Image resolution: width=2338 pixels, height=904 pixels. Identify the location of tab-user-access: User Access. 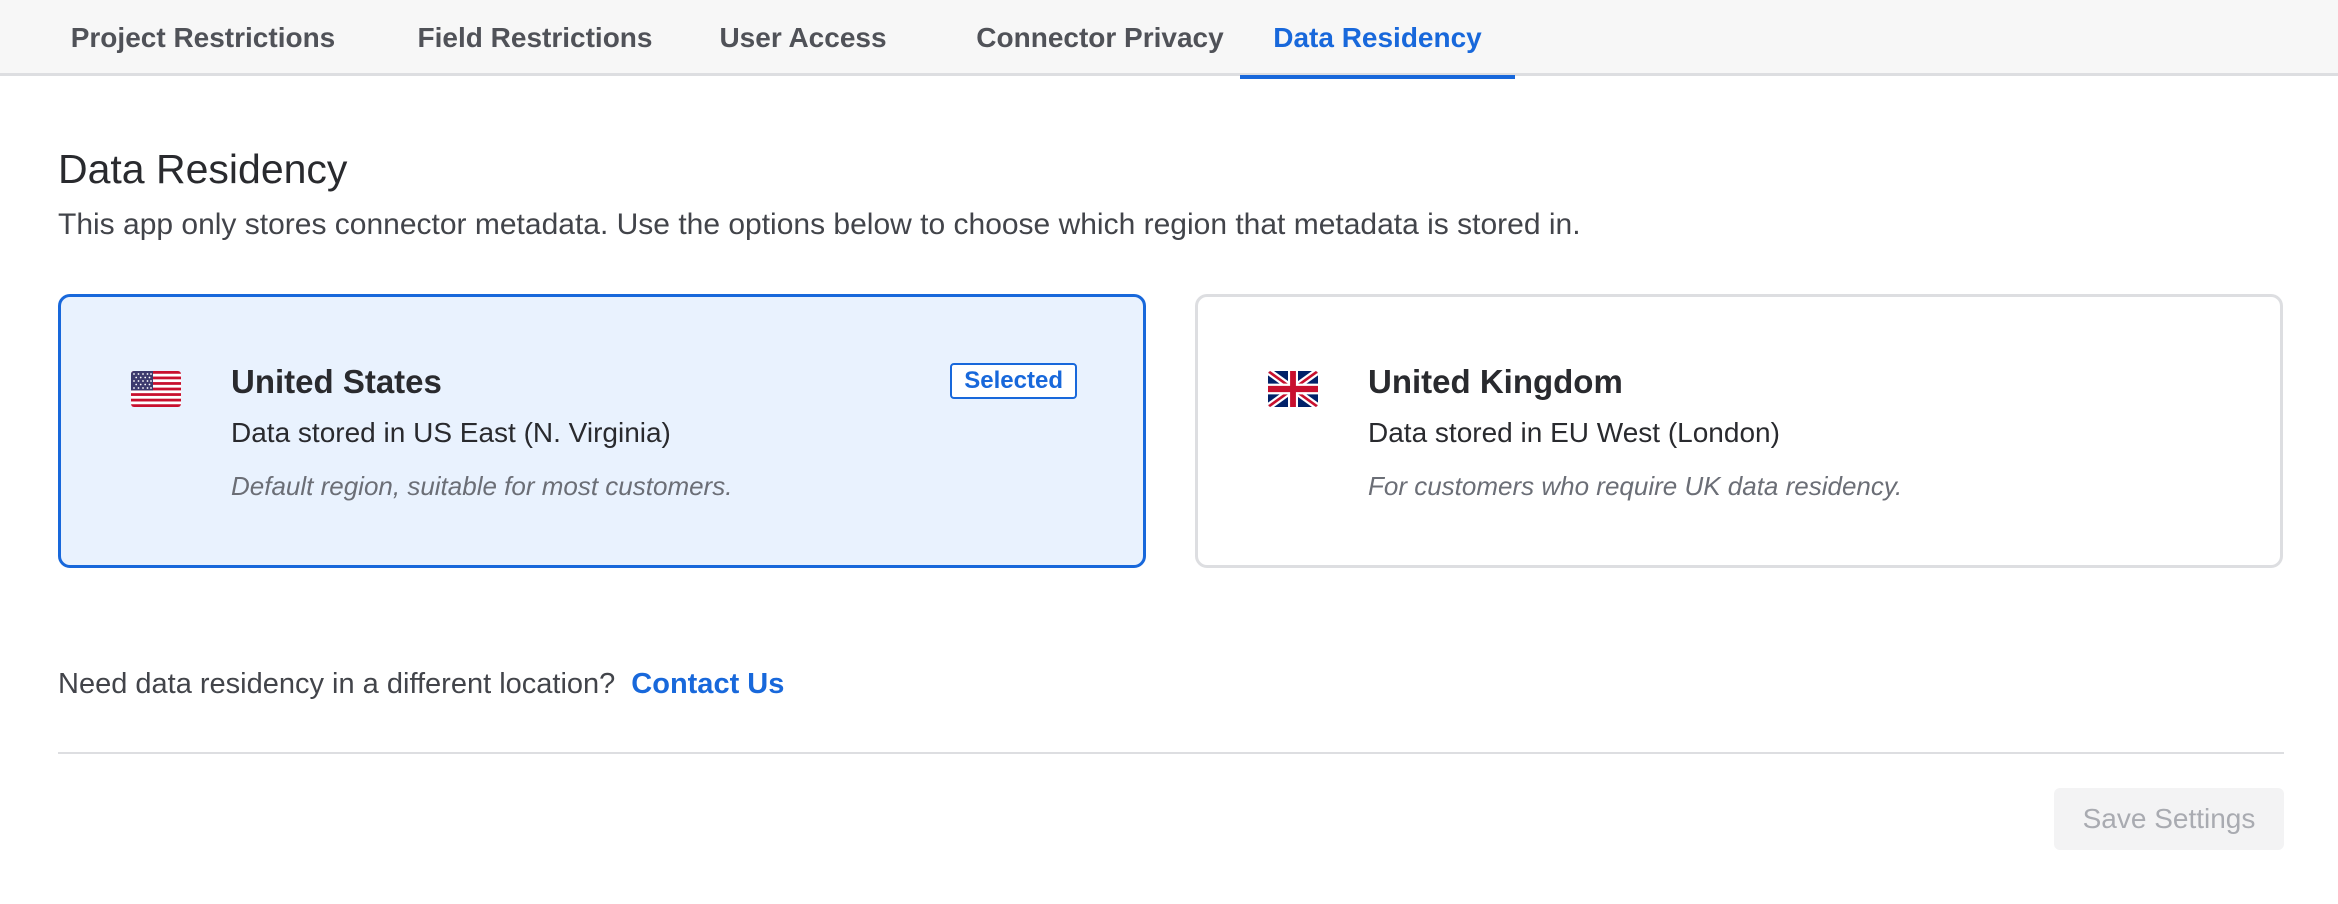
(803, 38).